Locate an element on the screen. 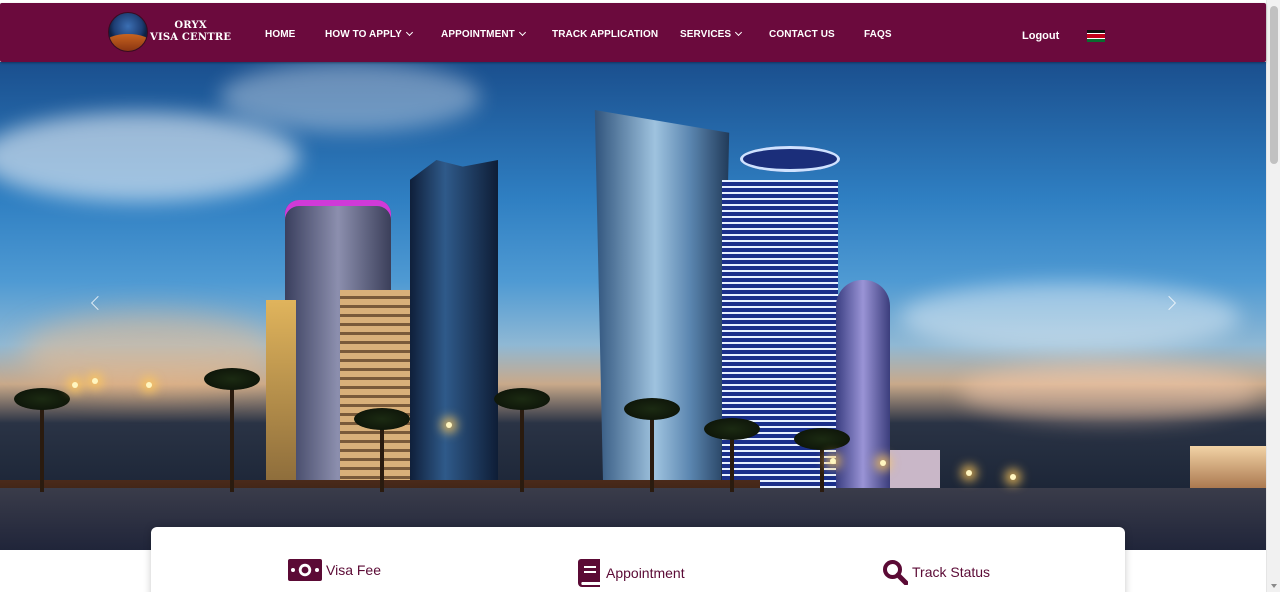 The height and width of the screenshot is (592, 1280). scrollbar-thumb is located at coordinates (1274, 85).